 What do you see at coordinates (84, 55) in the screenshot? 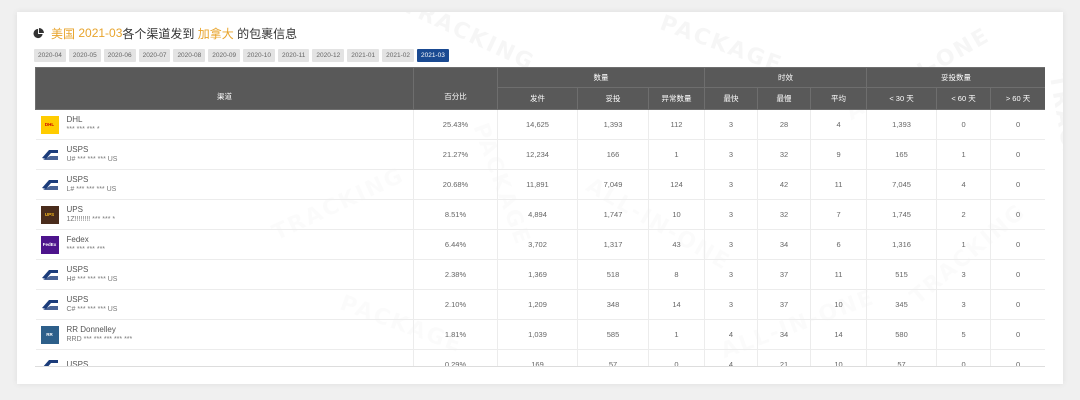
I see `month-tab: 2020-05` at bounding box center [84, 55].